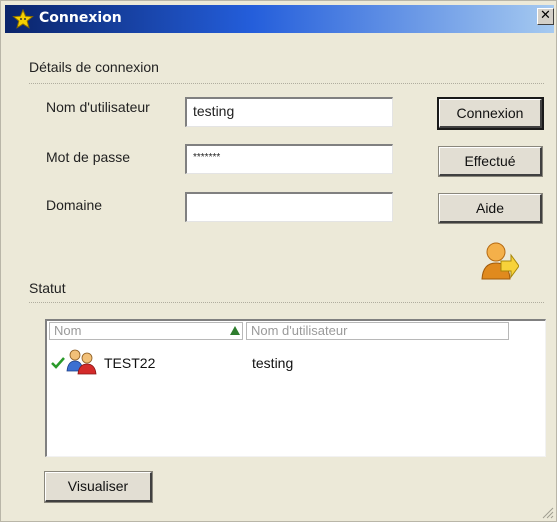 The image size is (557, 522). What do you see at coordinates (68, 330) in the screenshot?
I see `column-header-name-label: Nom` at bounding box center [68, 330].